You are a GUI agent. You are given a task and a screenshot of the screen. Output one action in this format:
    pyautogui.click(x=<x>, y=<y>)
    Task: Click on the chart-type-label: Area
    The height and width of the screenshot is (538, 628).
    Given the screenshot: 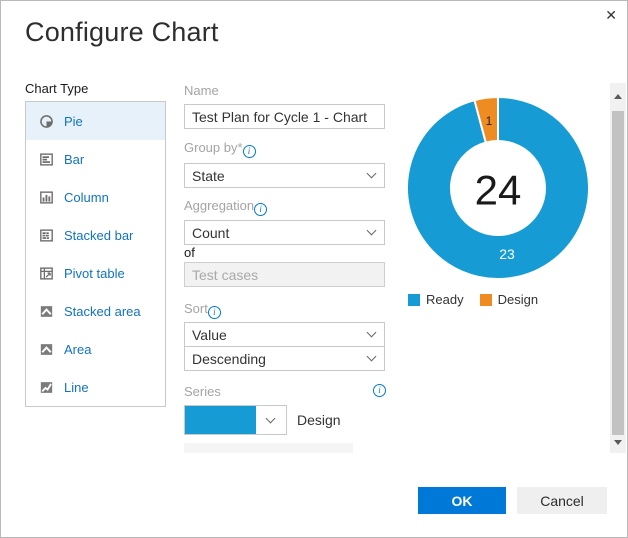 What is the action you would take?
    pyautogui.click(x=78, y=349)
    